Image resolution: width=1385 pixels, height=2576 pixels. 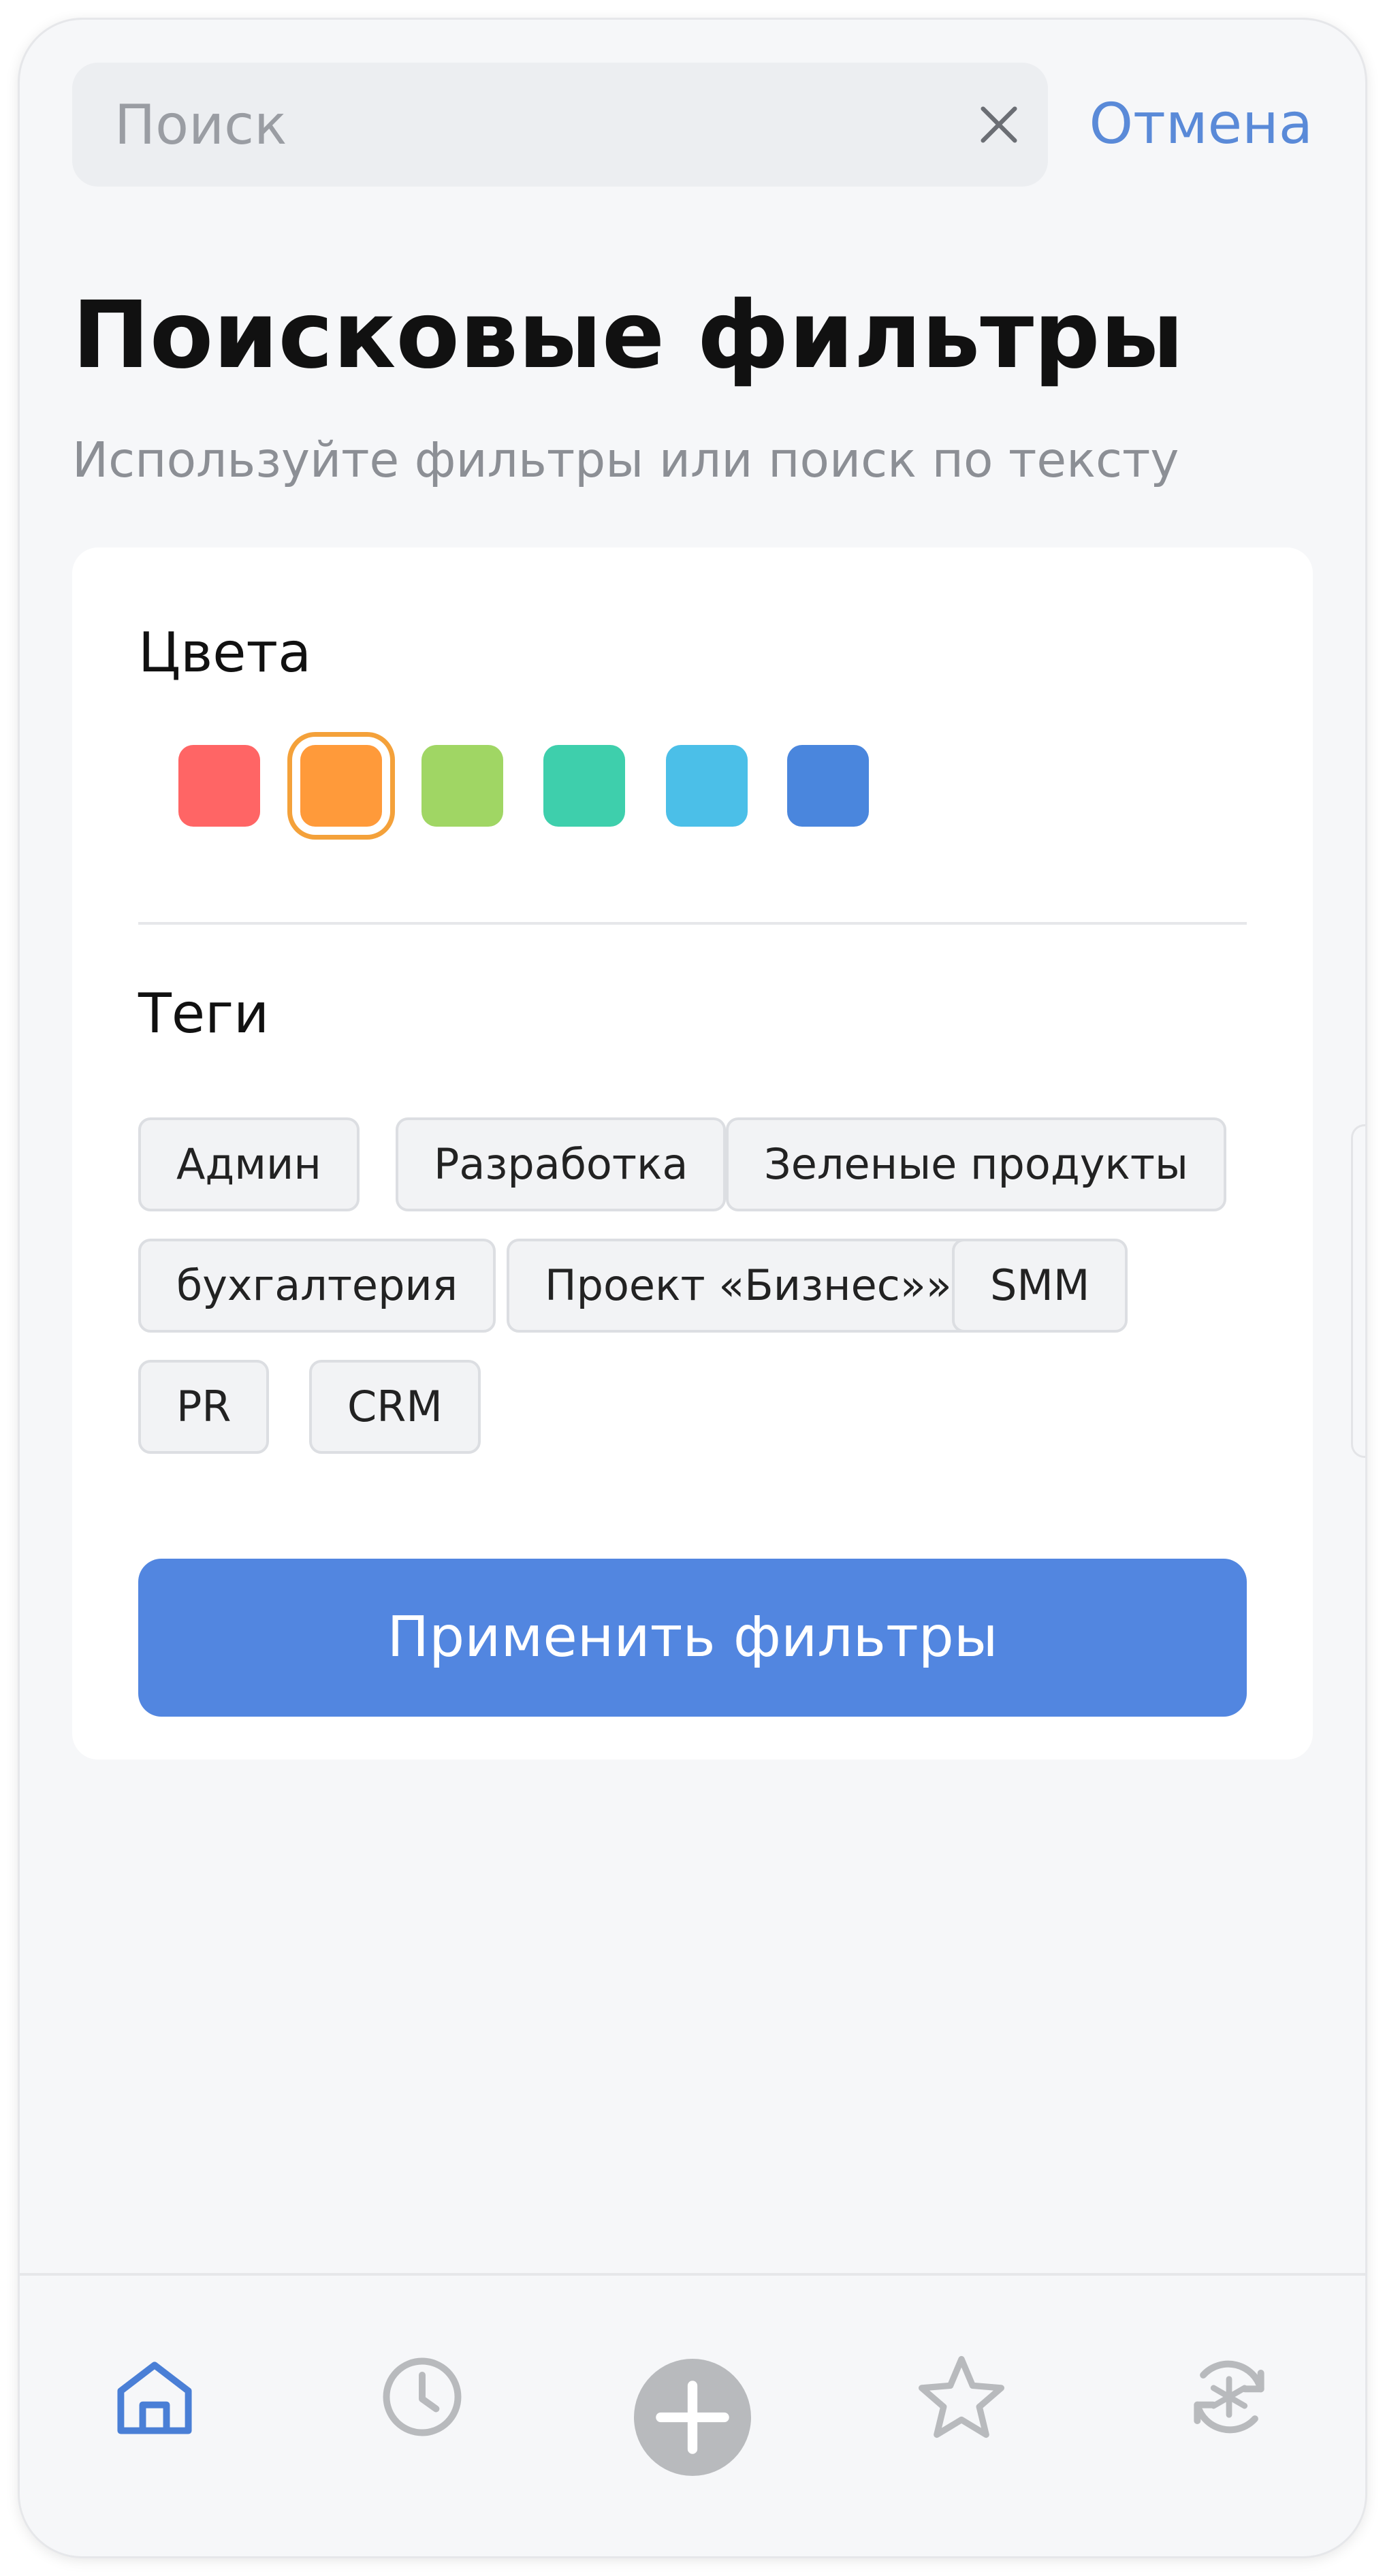 What do you see at coordinates (204, 1013) in the screenshot?
I see `tags-section-title: Теги` at bounding box center [204, 1013].